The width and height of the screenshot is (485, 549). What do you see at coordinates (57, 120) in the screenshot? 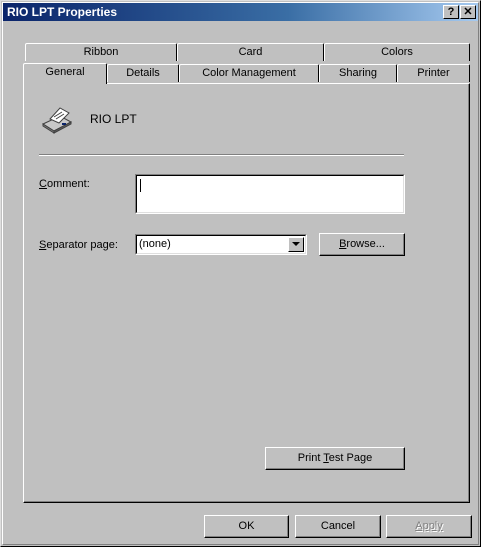
I see `printer-icon` at bounding box center [57, 120].